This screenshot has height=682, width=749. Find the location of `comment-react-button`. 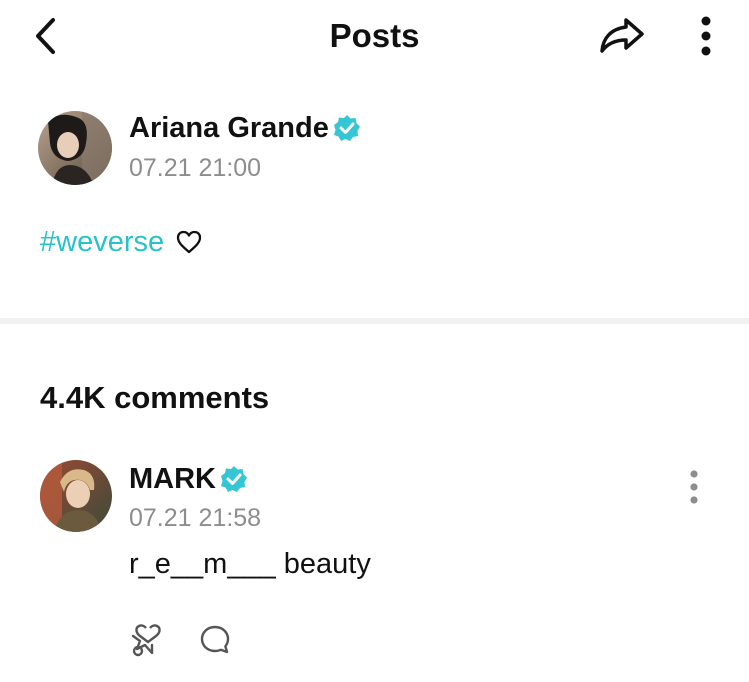

comment-react-button is located at coordinates (146, 640).